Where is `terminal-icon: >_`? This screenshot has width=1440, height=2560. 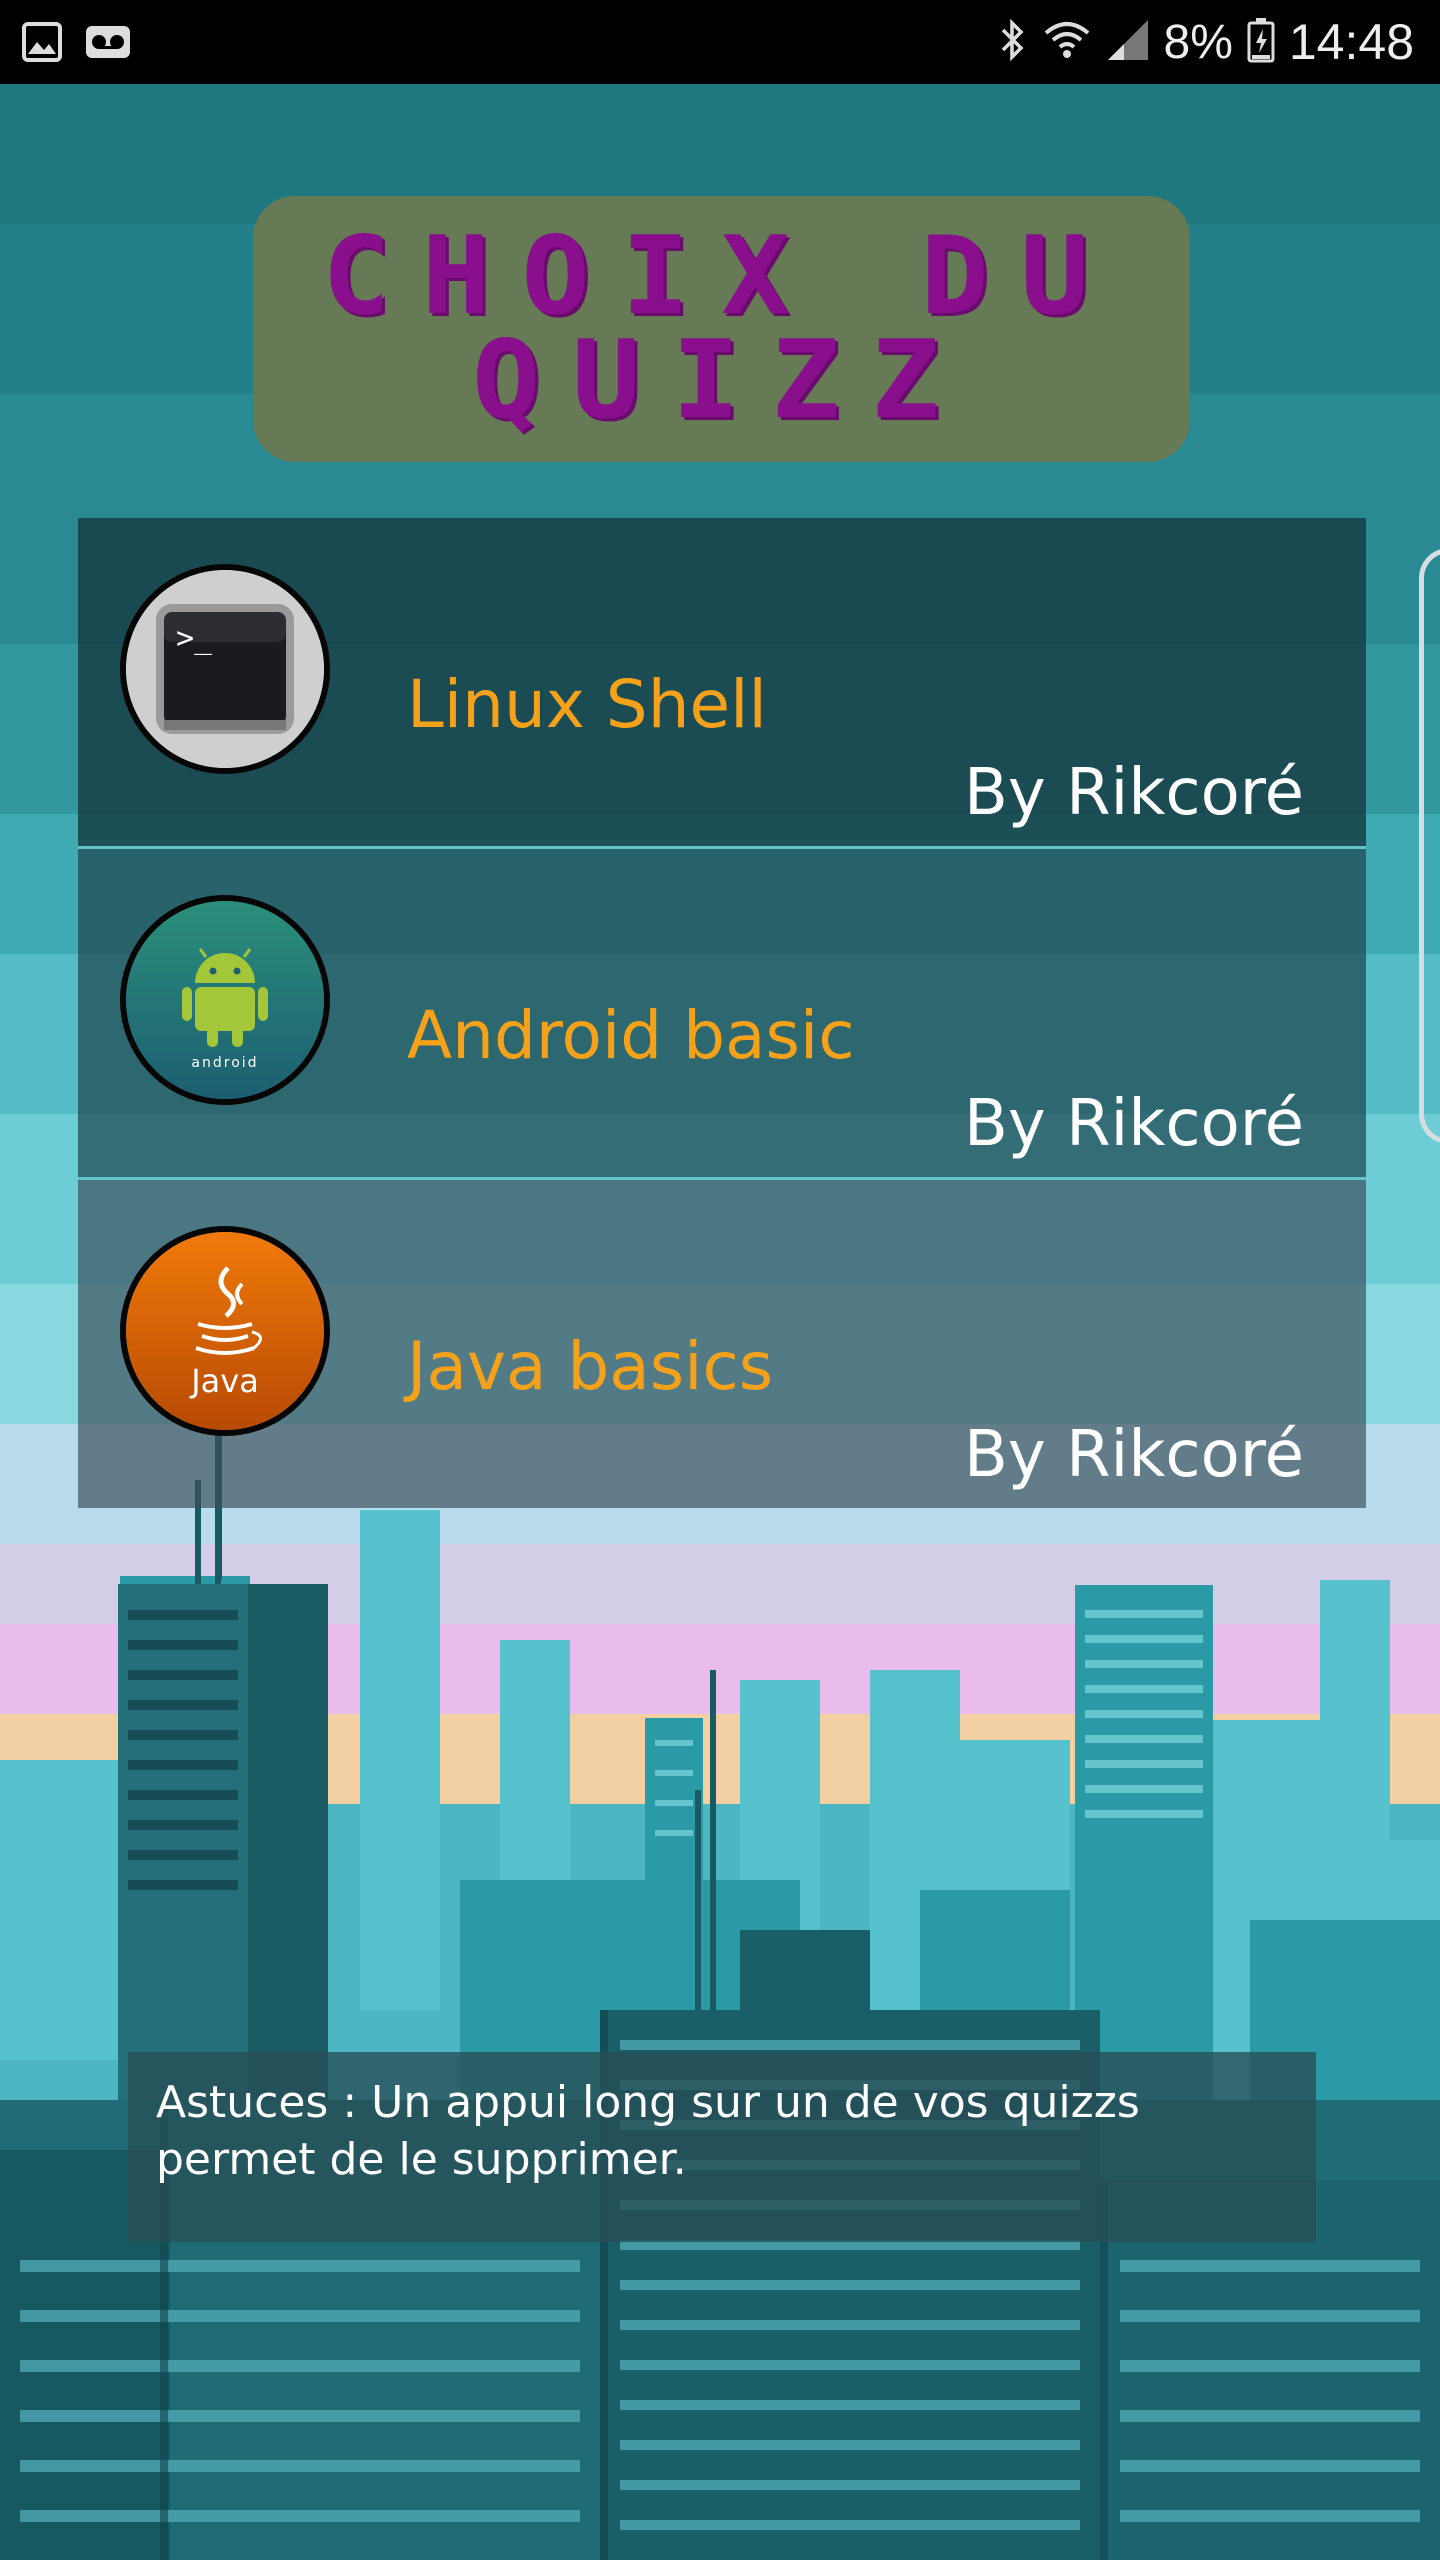 terminal-icon: >_ is located at coordinates (225, 669).